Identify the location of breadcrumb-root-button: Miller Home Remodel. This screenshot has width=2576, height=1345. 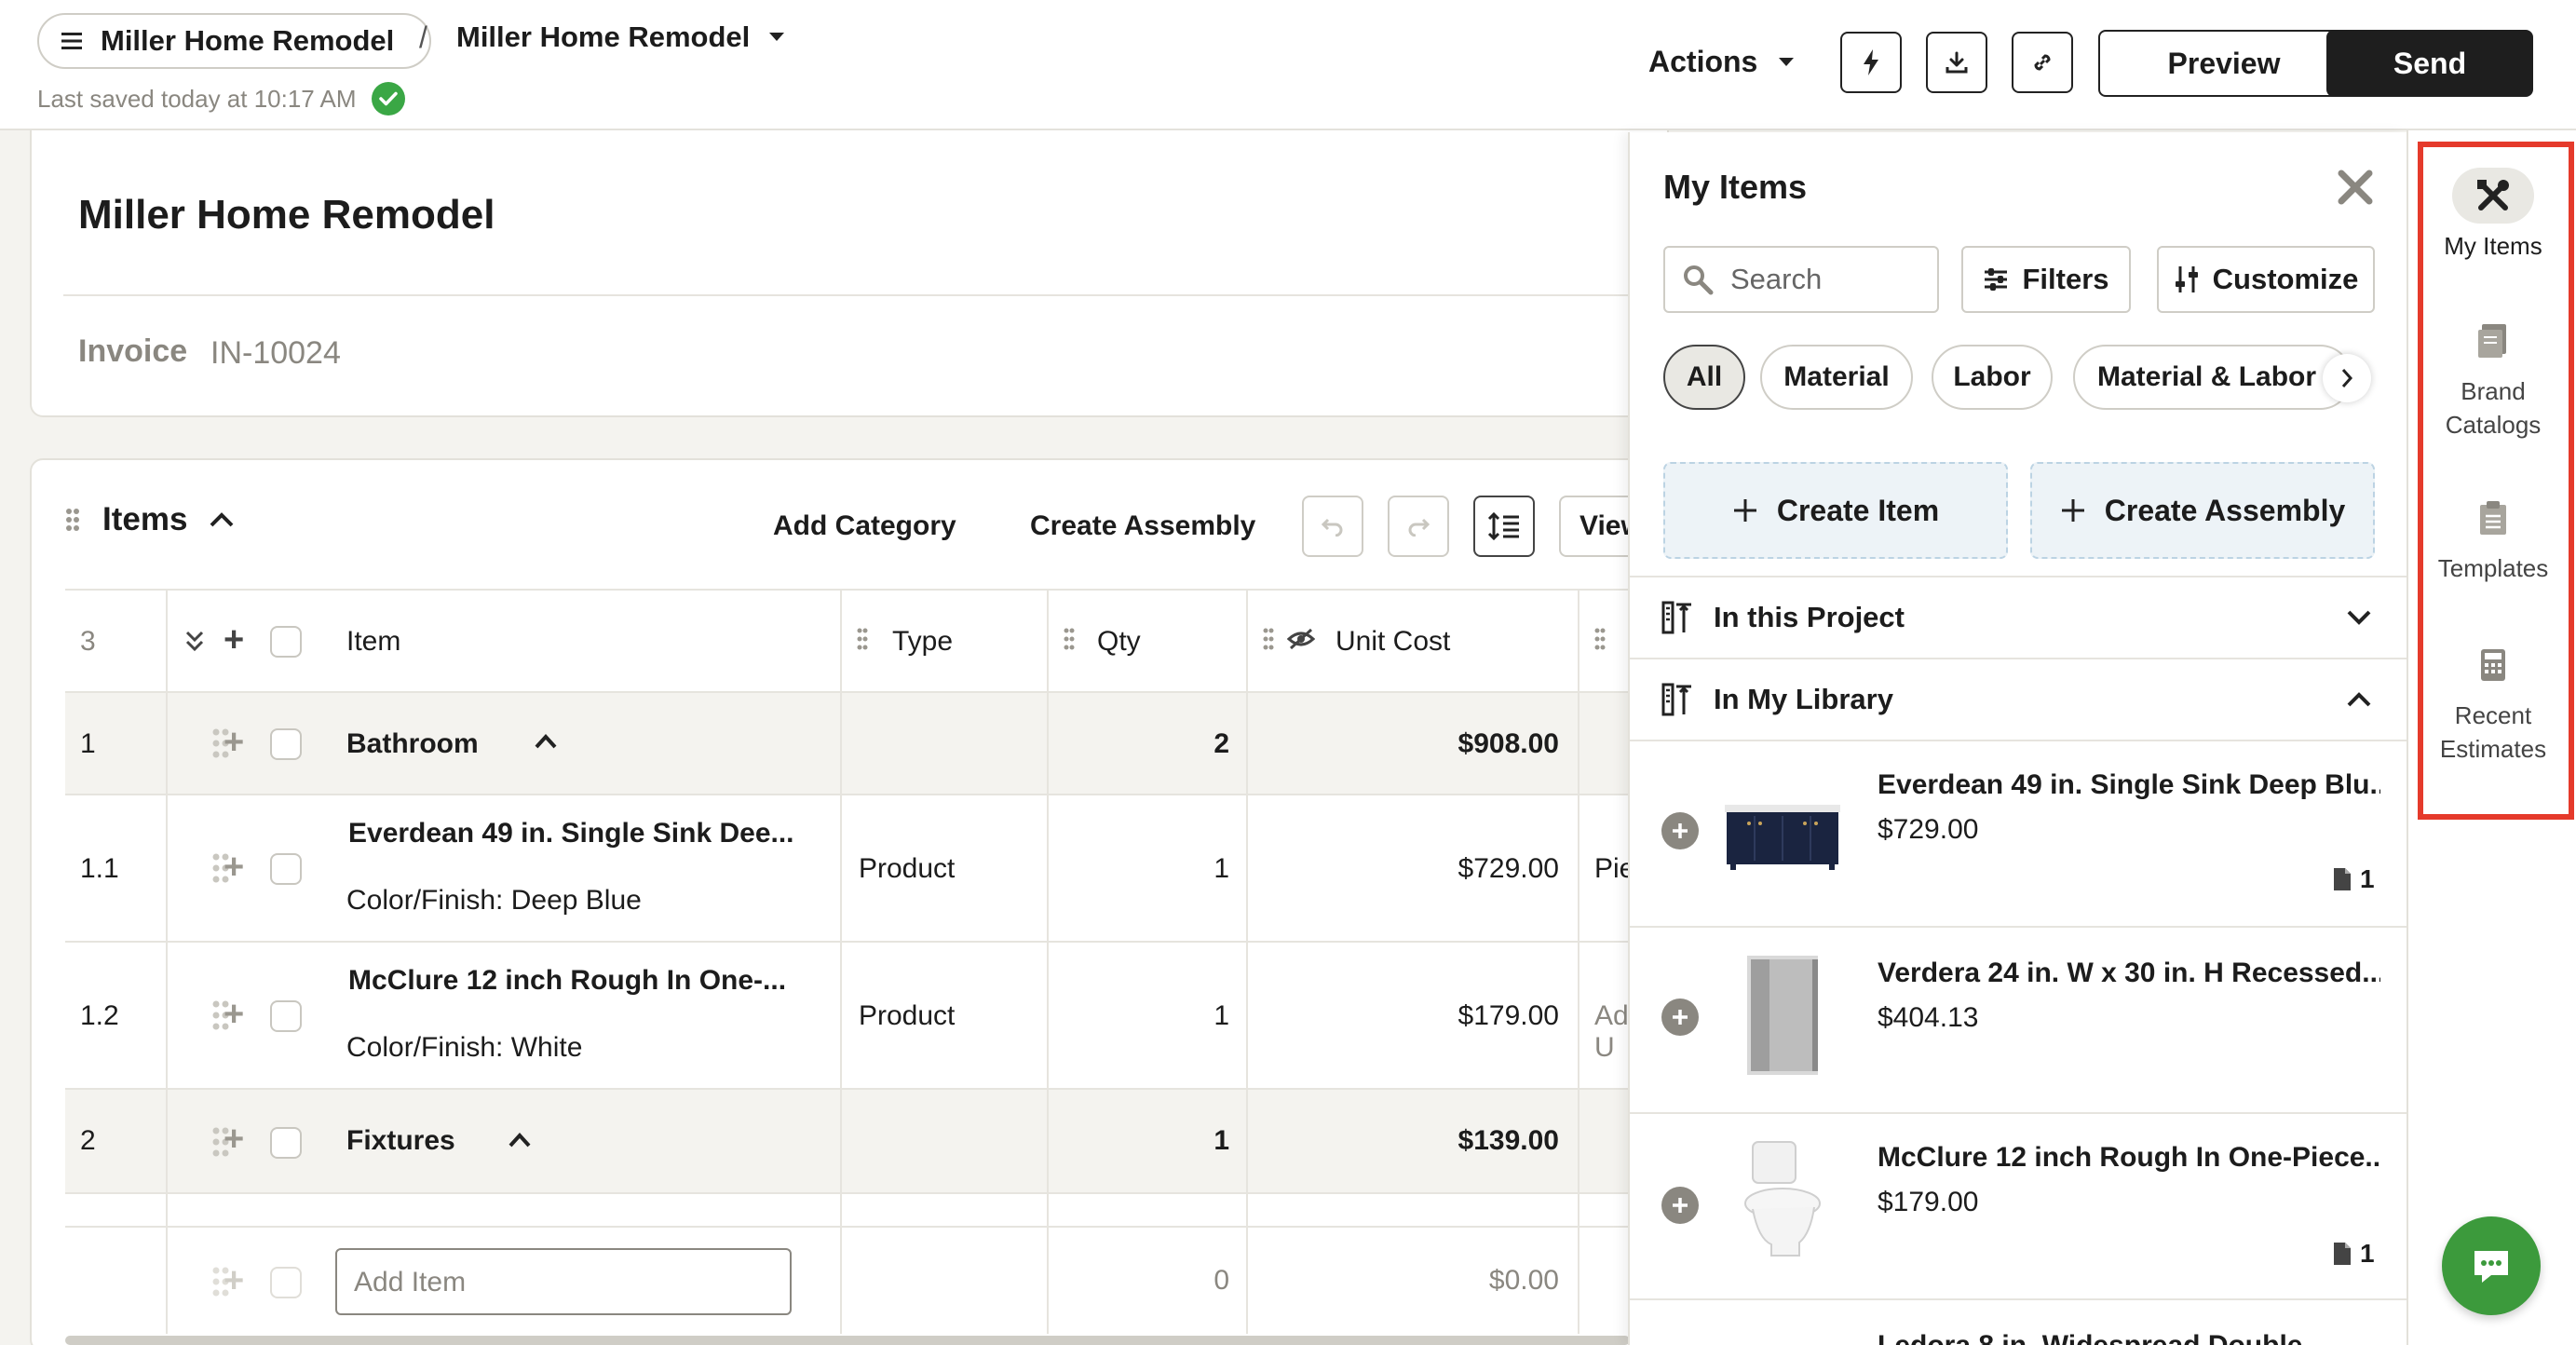
(234, 41).